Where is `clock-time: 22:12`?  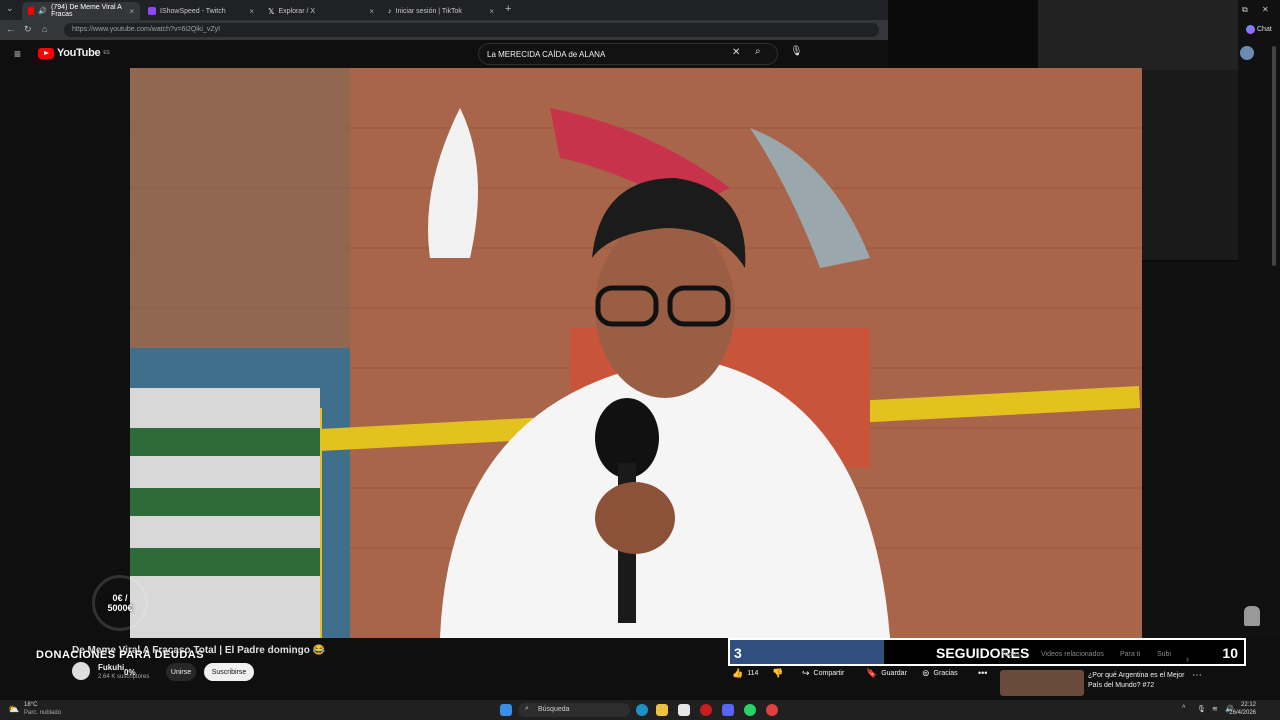
clock-time: 22:12 is located at coordinates (1248, 705).